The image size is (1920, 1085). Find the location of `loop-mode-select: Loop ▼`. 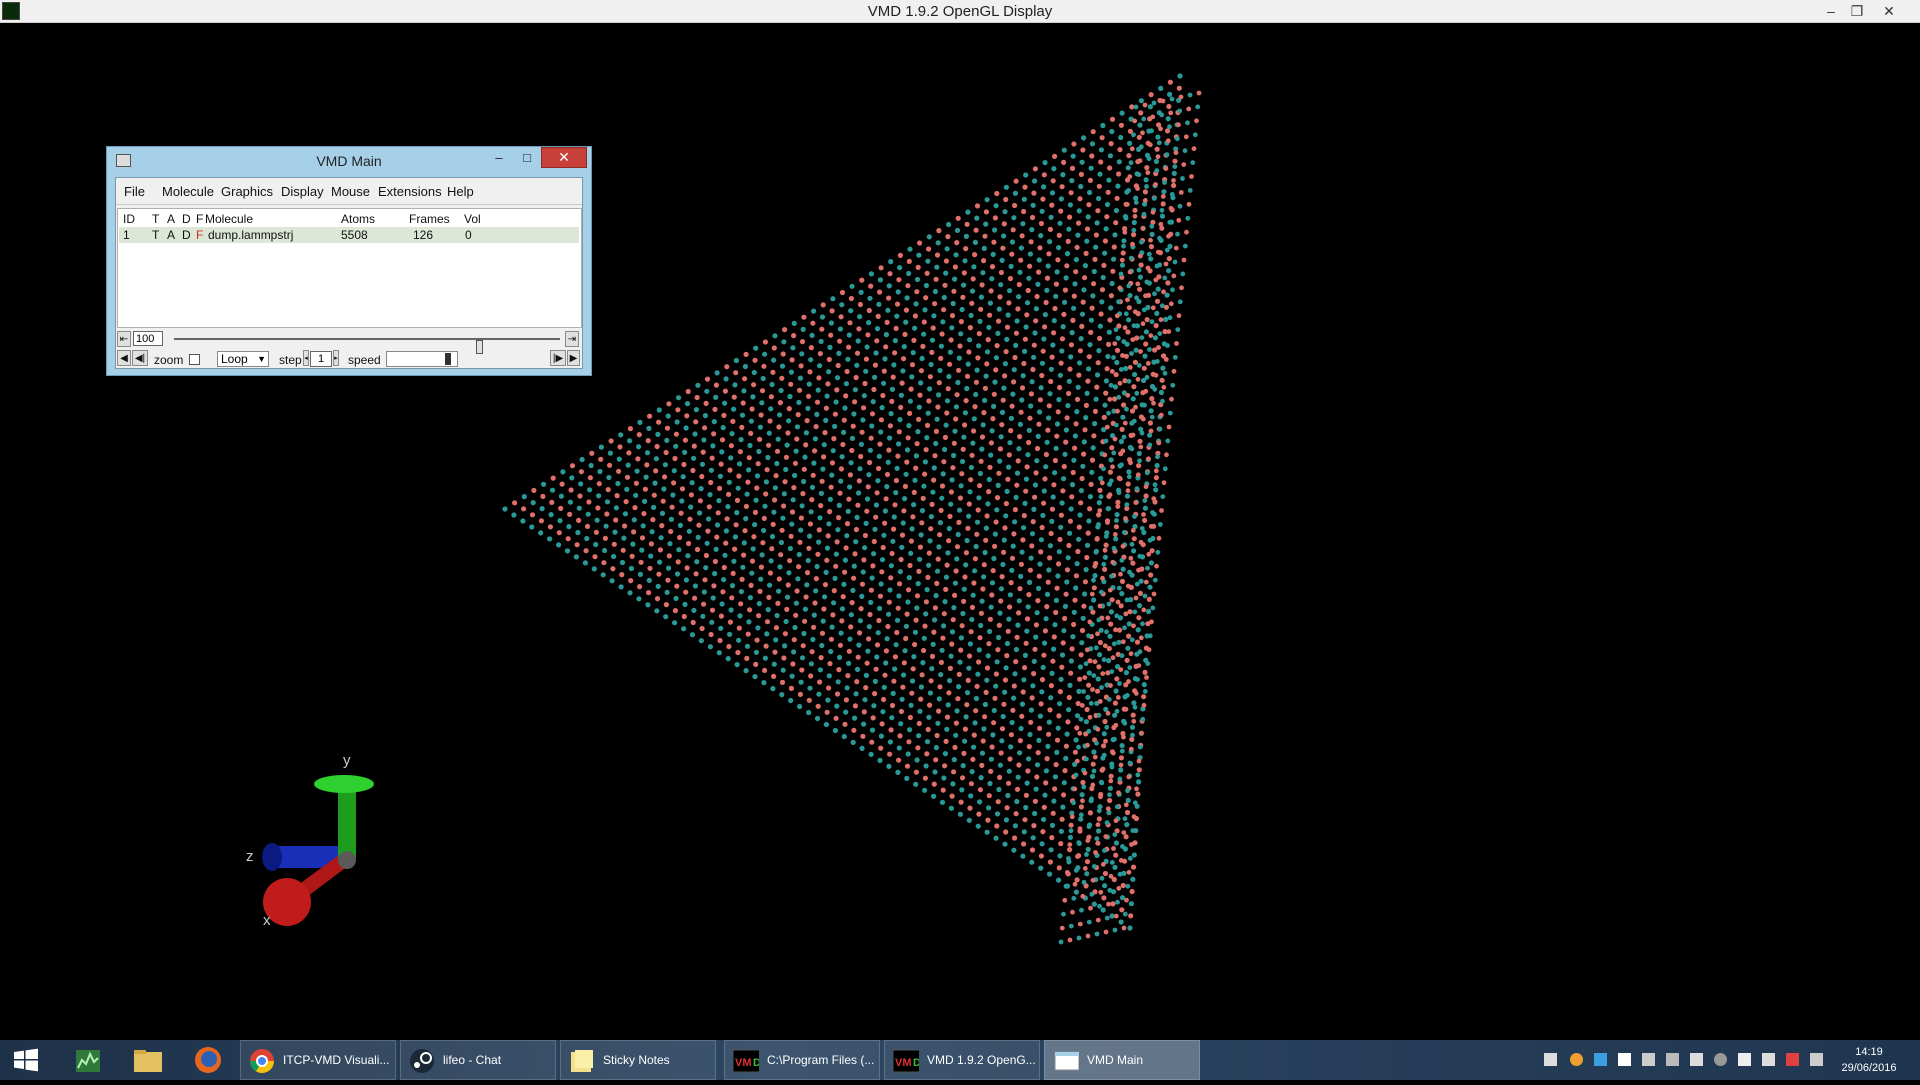

loop-mode-select: Loop ▼ is located at coordinates (243, 359).